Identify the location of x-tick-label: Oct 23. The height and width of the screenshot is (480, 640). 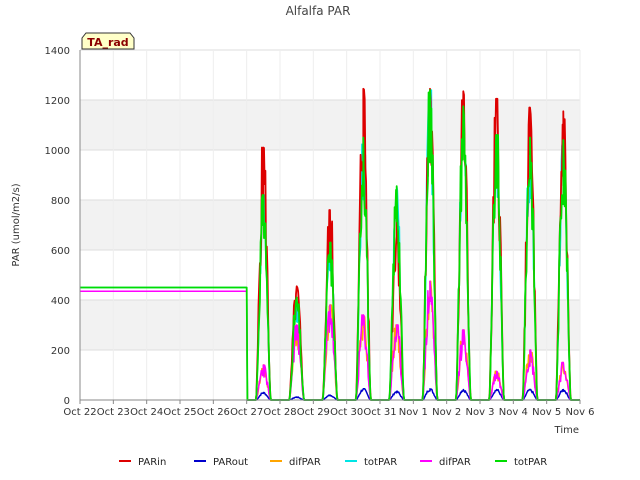
(113, 412).